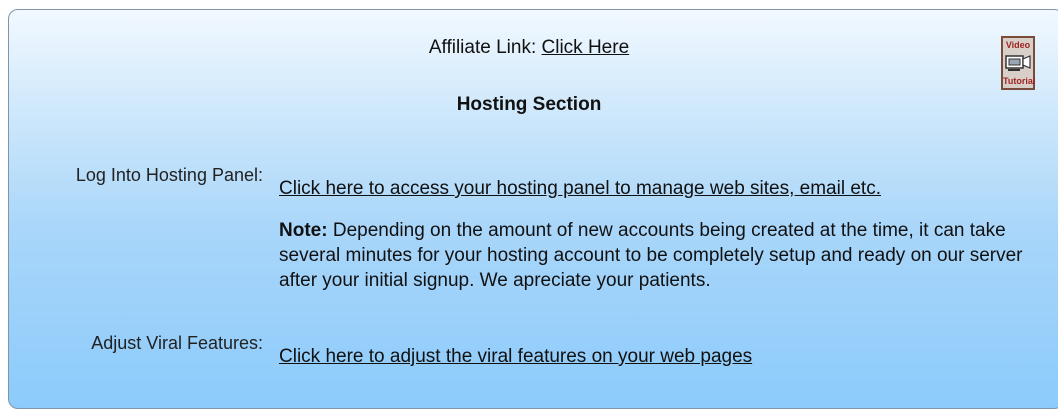 This screenshot has width=1058, height=409. I want to click on video-tutorial-top-text: Video, so click(1018, 45).